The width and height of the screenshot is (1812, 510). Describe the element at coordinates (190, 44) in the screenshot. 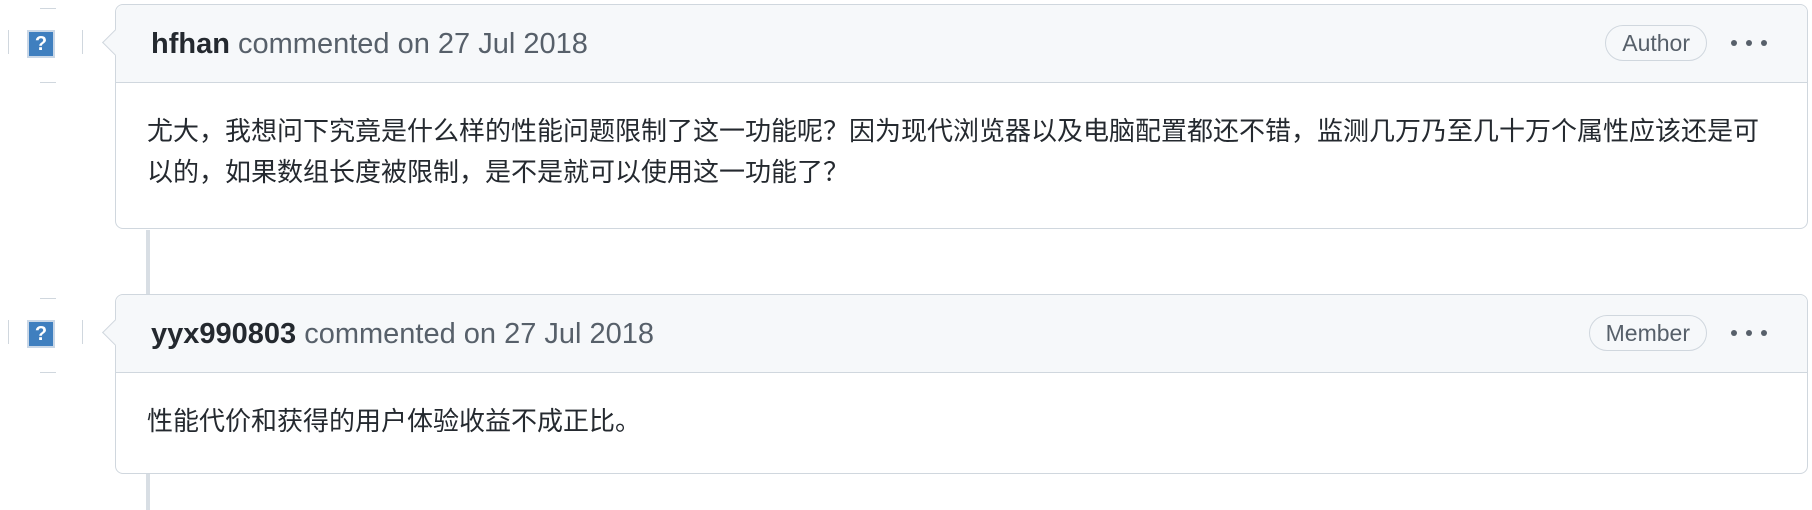

I see `comment-author-link: hfhan` at that location.